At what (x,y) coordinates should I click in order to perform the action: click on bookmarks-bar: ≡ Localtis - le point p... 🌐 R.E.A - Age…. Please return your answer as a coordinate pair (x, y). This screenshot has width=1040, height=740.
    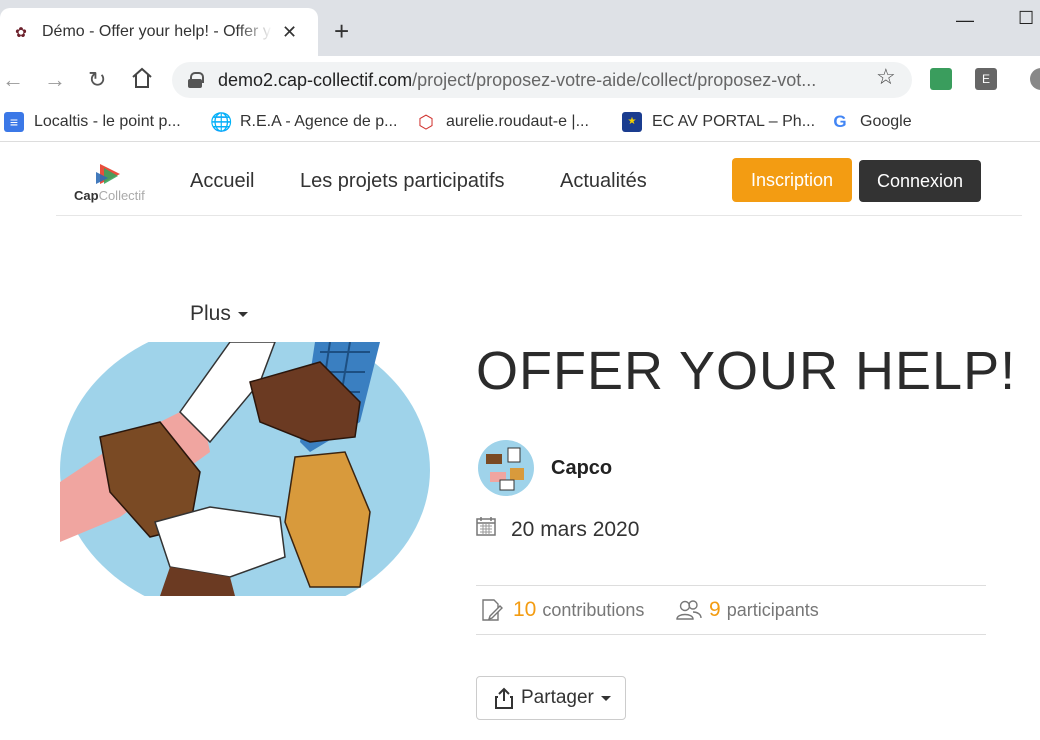
    Looking at the image, I should click on (520, 123).